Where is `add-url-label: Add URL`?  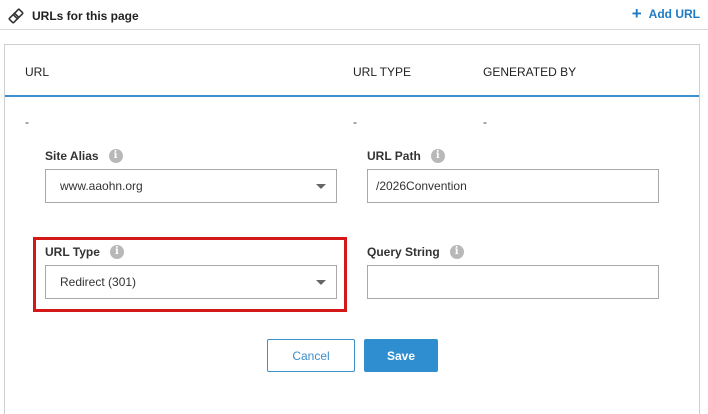 add-url-label: Add URL is located at coordinates (674, 14).